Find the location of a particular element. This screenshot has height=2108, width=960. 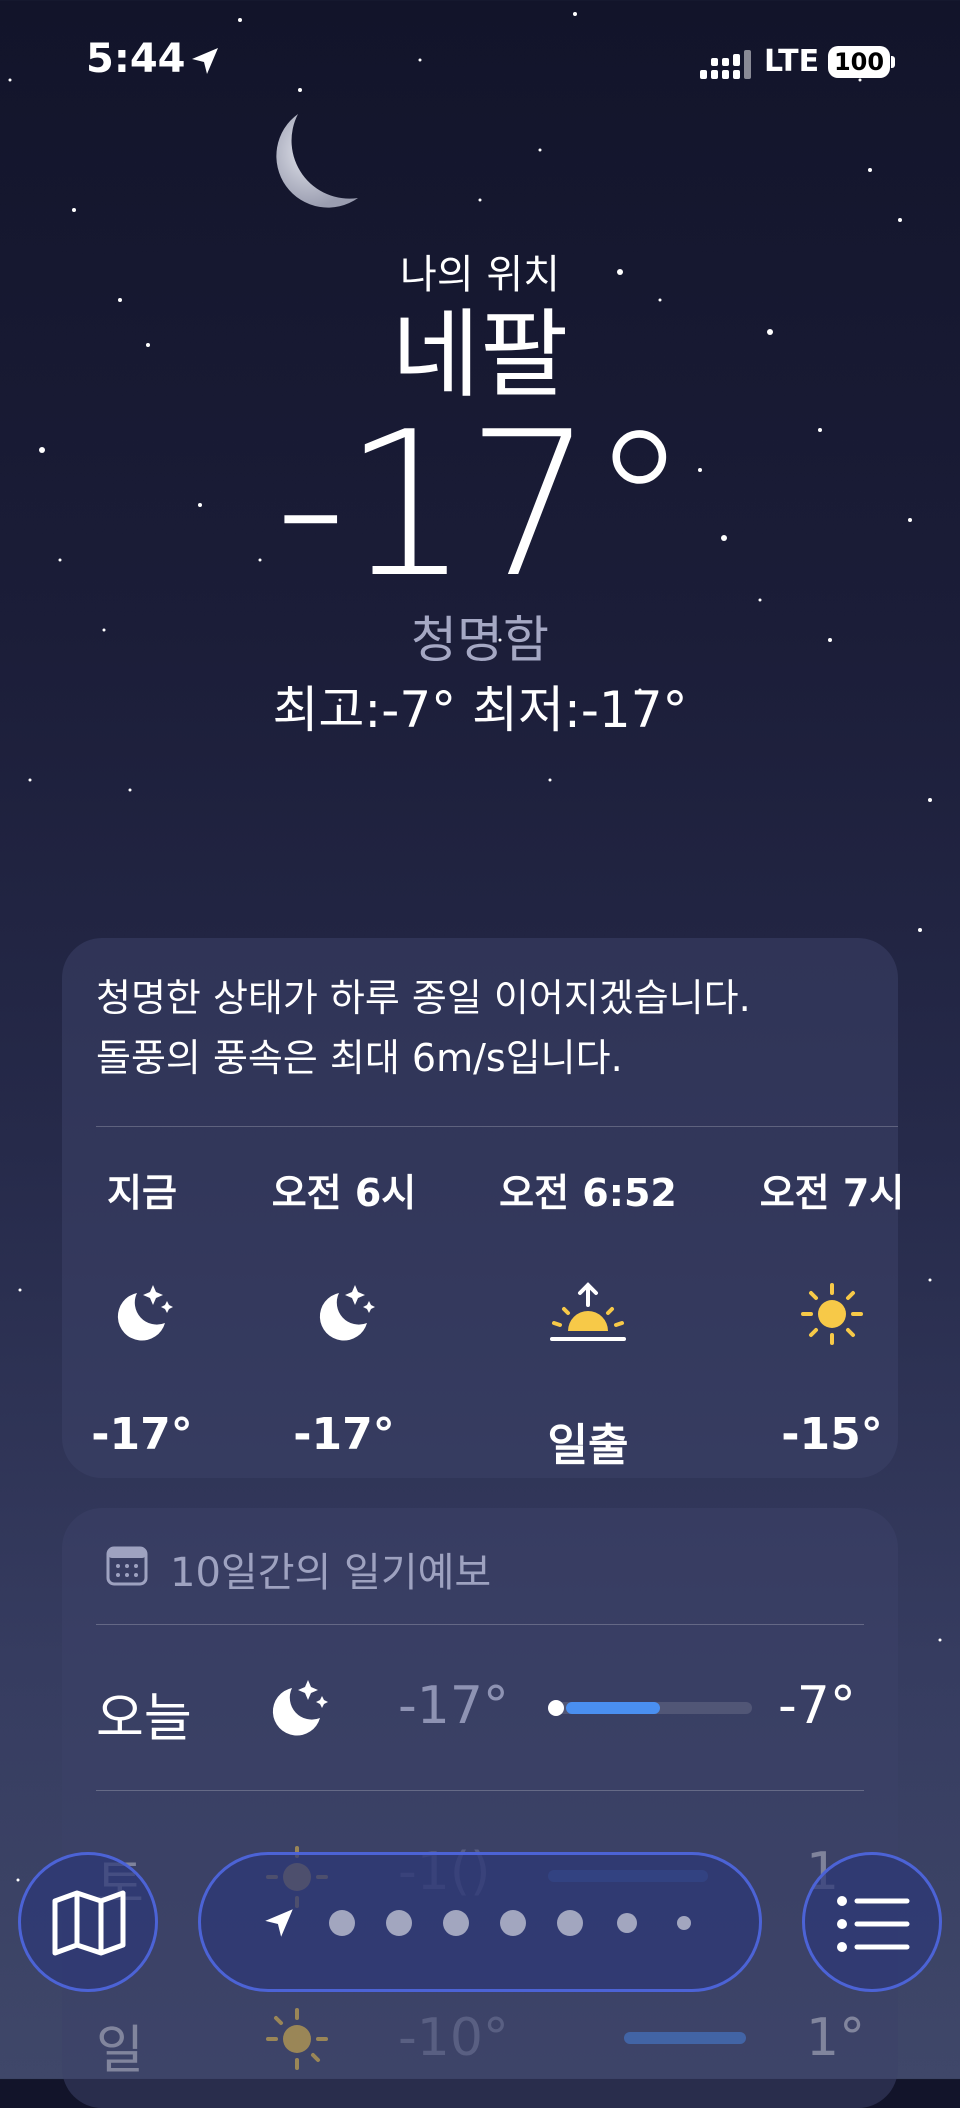

location-page-indicator is located at coordinates (480, 1922).